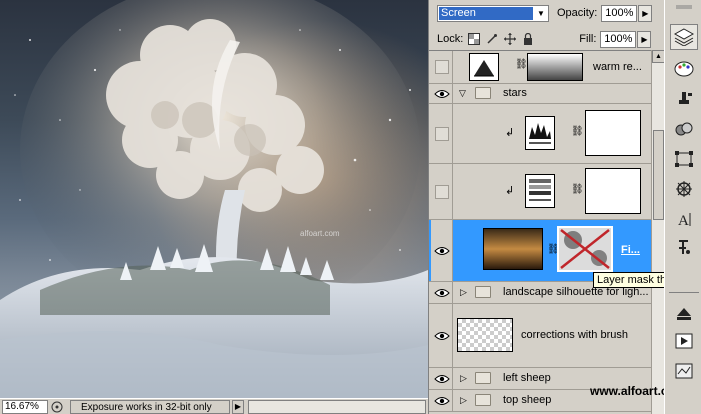 Image resolution: width=701 pixels, height=414 pixels. What do you see at coordinates (527, 378) in the screenshot?
I see `layer-name: left sheep` at bounding box center [527, 378].